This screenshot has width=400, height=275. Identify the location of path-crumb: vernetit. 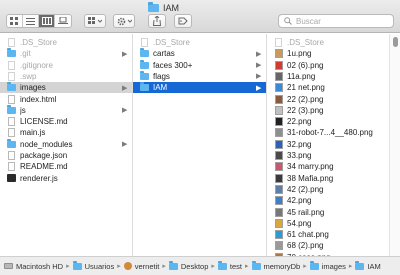
(141, 266).